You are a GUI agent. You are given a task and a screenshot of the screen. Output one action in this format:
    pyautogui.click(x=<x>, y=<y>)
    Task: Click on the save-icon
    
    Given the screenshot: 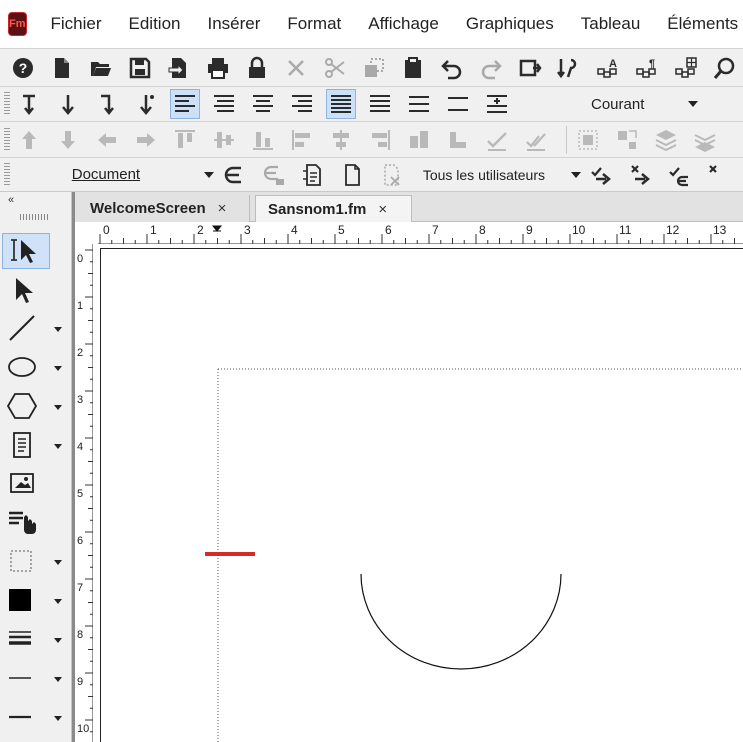 What is the action you would take?
    pyautogui.click(x=140, y=68)
    